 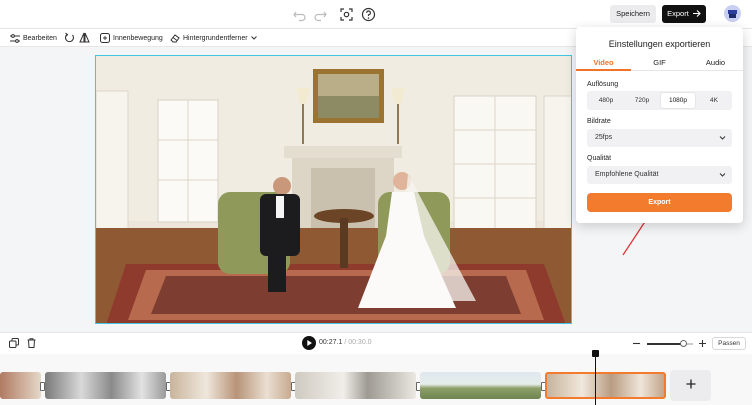 What do you see at coordinates (299, 14) in the screenshot?
I see `undo-icon` at bounding box center [299, 14].